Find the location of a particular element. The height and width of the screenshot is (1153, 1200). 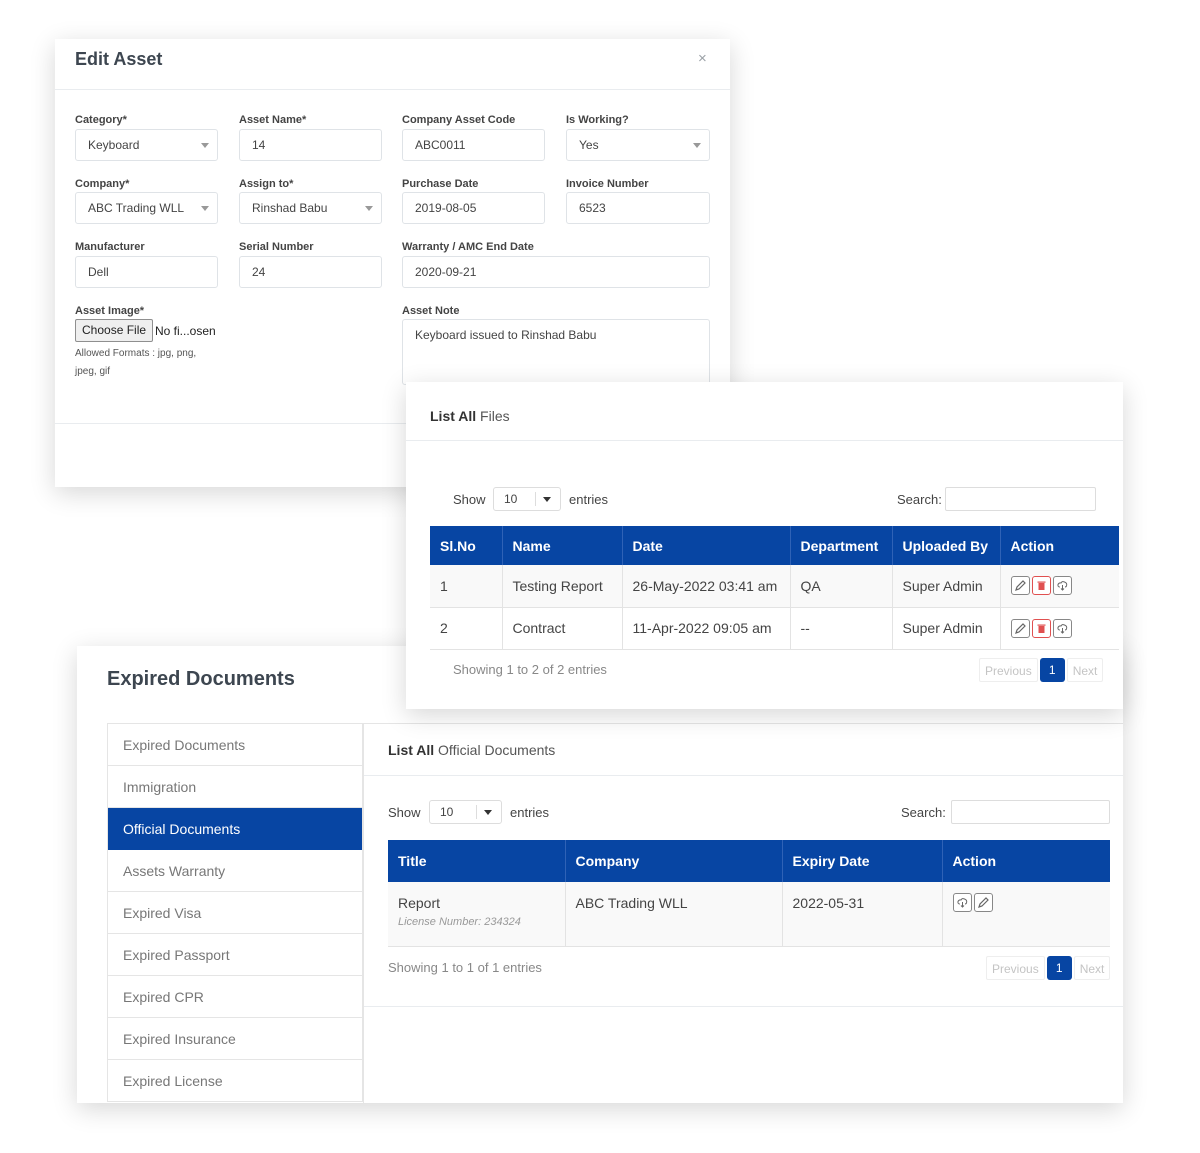

modal-title: Edit Asset is located at coordinates (119, 59).